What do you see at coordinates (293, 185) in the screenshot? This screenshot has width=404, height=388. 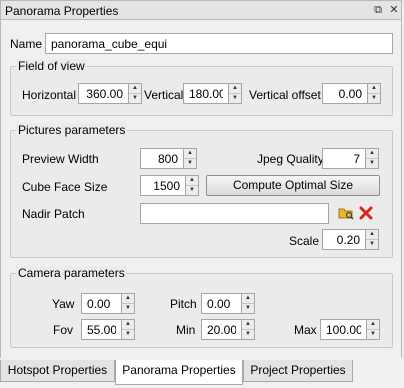 I see `compute-optimal-size-button: Compute Optimal Size` at bounding box center [293, 185].